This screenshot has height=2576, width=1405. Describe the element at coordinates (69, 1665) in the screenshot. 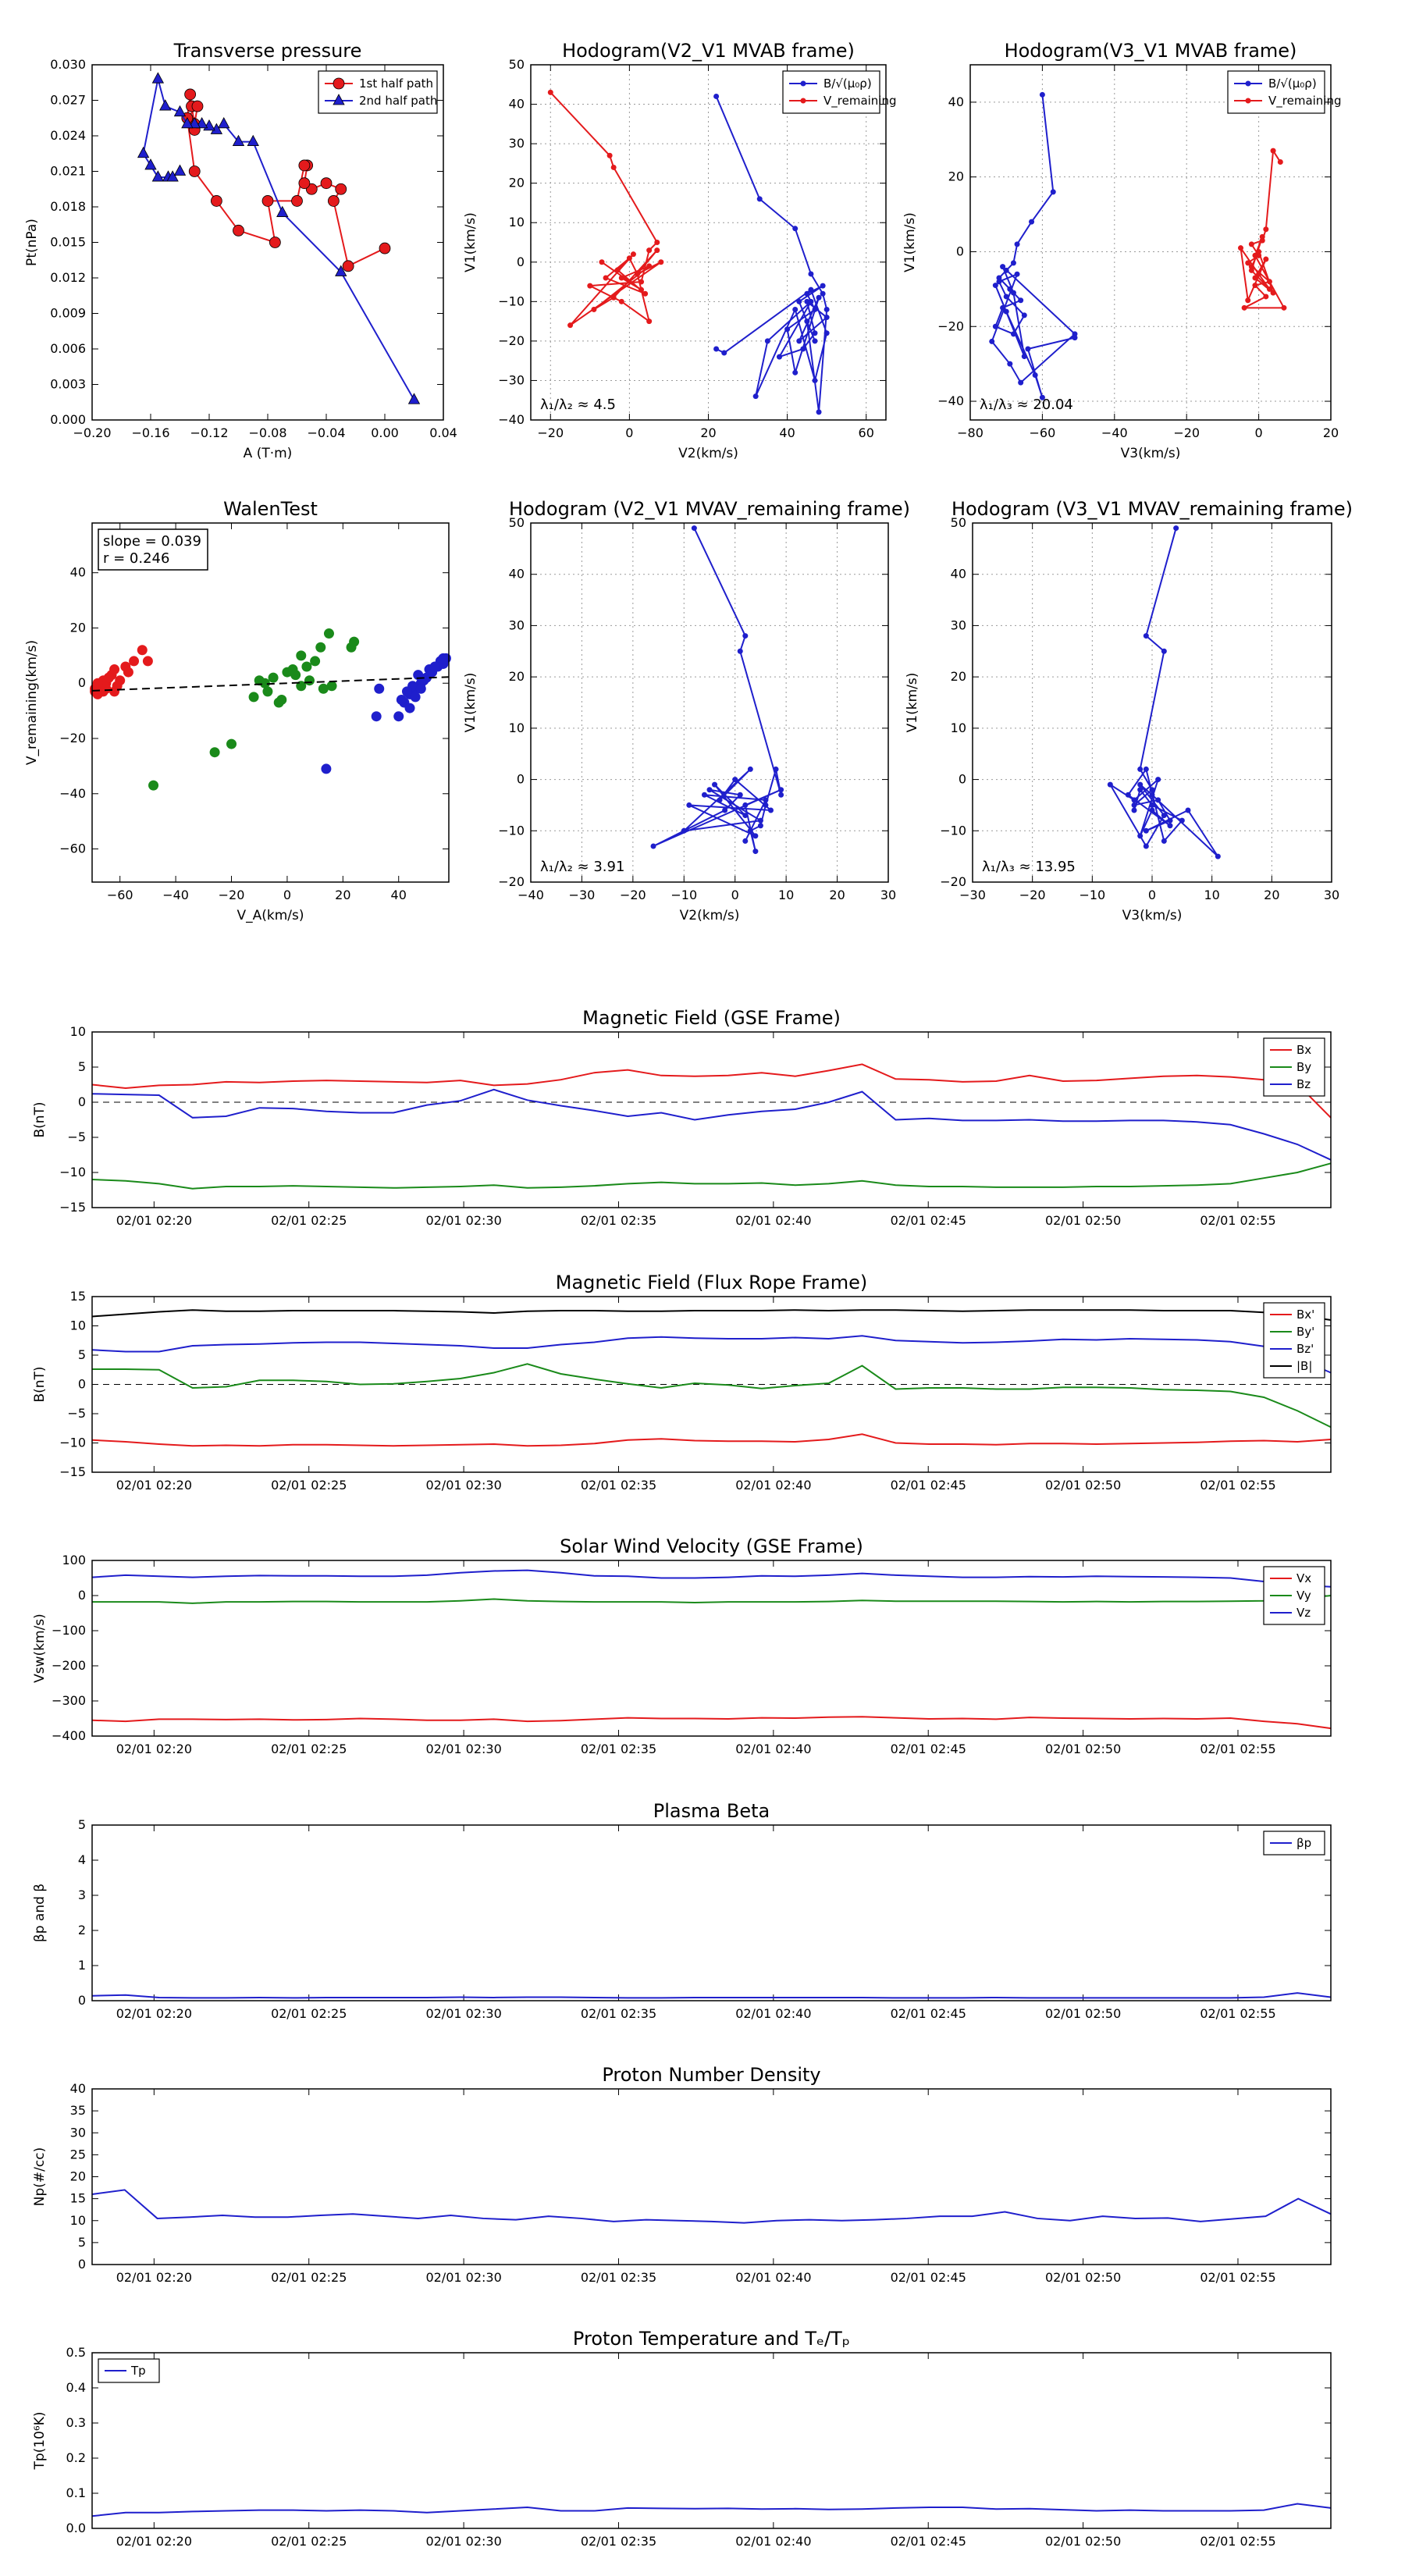

I see `y-tick-label: −200` at that location.